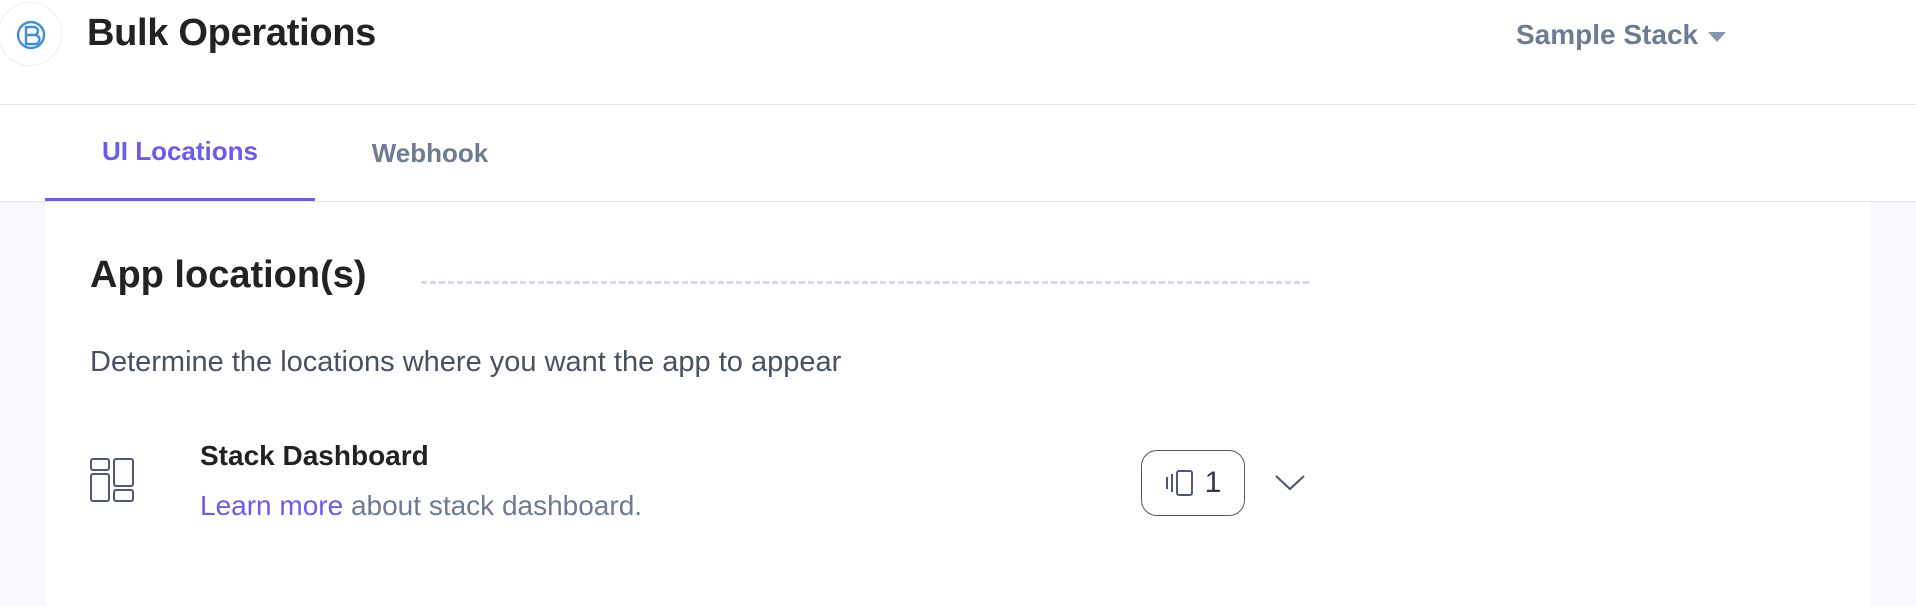 The height and width of the screenshot is (606, 1916). I want to click on location-description-text: about stack dashboard., so click(493, 505).